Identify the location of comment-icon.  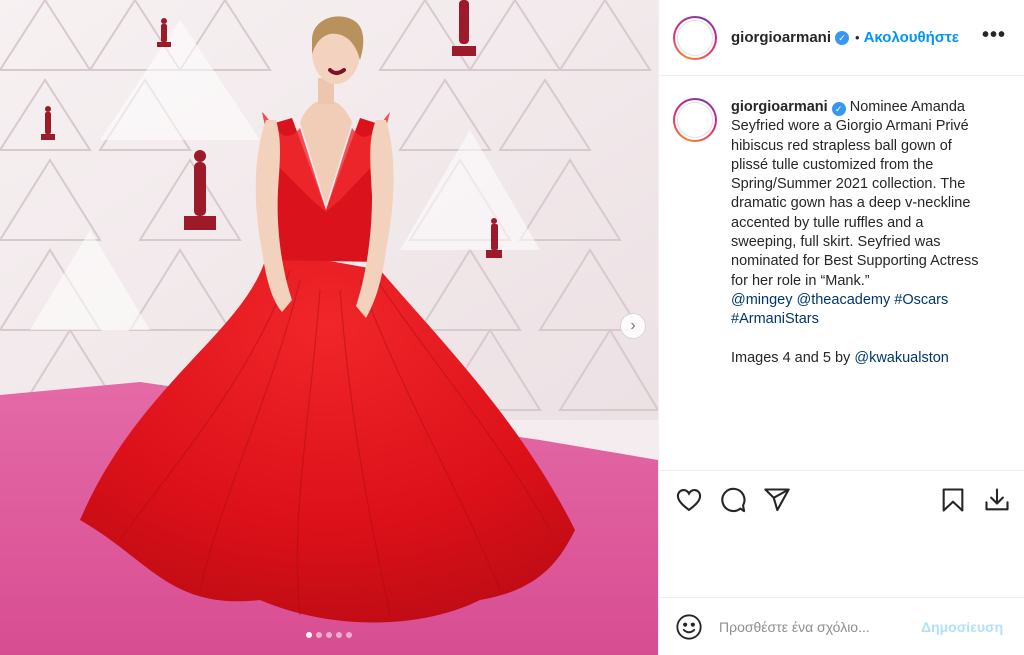
(733, 500).